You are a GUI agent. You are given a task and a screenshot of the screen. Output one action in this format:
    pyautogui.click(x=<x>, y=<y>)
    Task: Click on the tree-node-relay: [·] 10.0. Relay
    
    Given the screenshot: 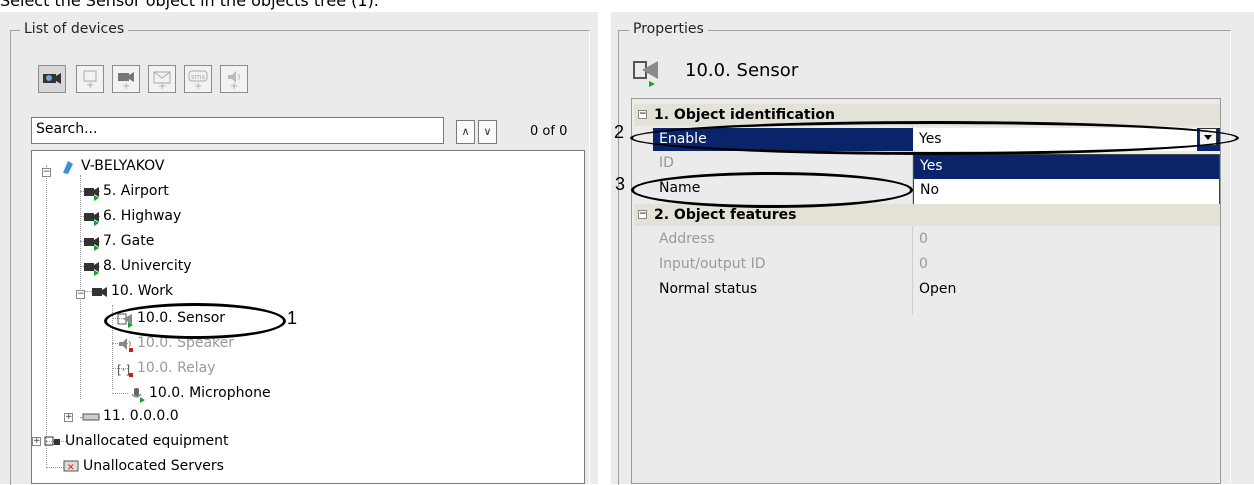 What is the action you would take?
    pyautogui.click(x=166, y=368)
    